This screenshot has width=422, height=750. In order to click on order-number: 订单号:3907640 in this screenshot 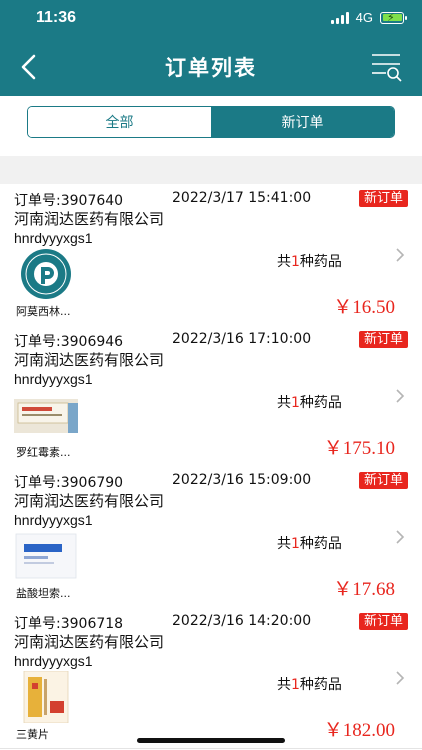, I will do `click(69, 201)`.